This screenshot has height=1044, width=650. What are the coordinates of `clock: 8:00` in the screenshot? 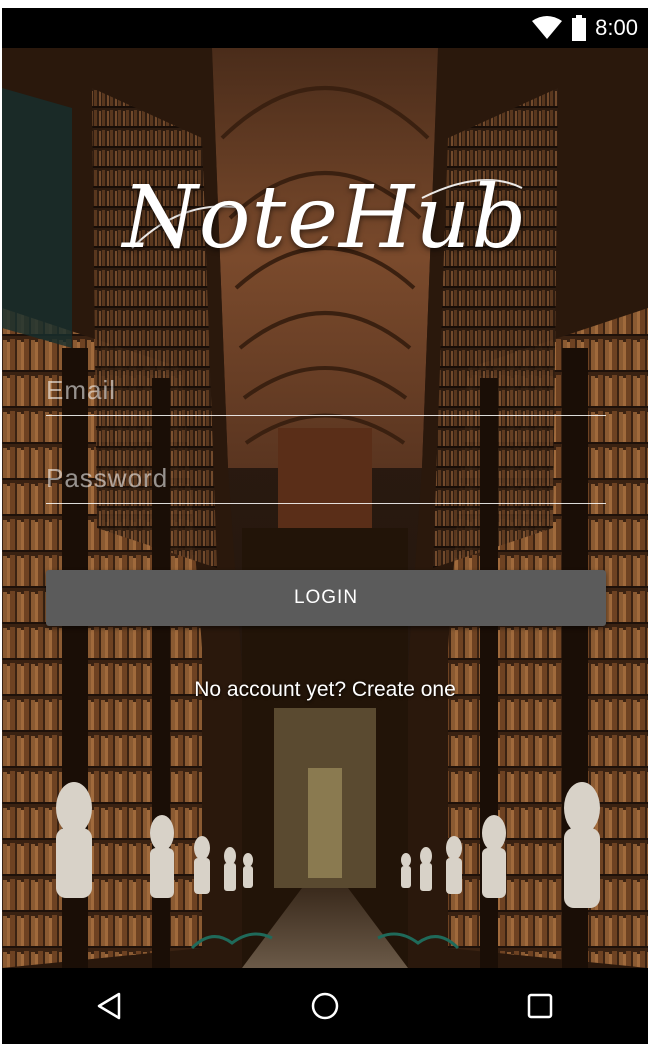 It's located at (616, 27).